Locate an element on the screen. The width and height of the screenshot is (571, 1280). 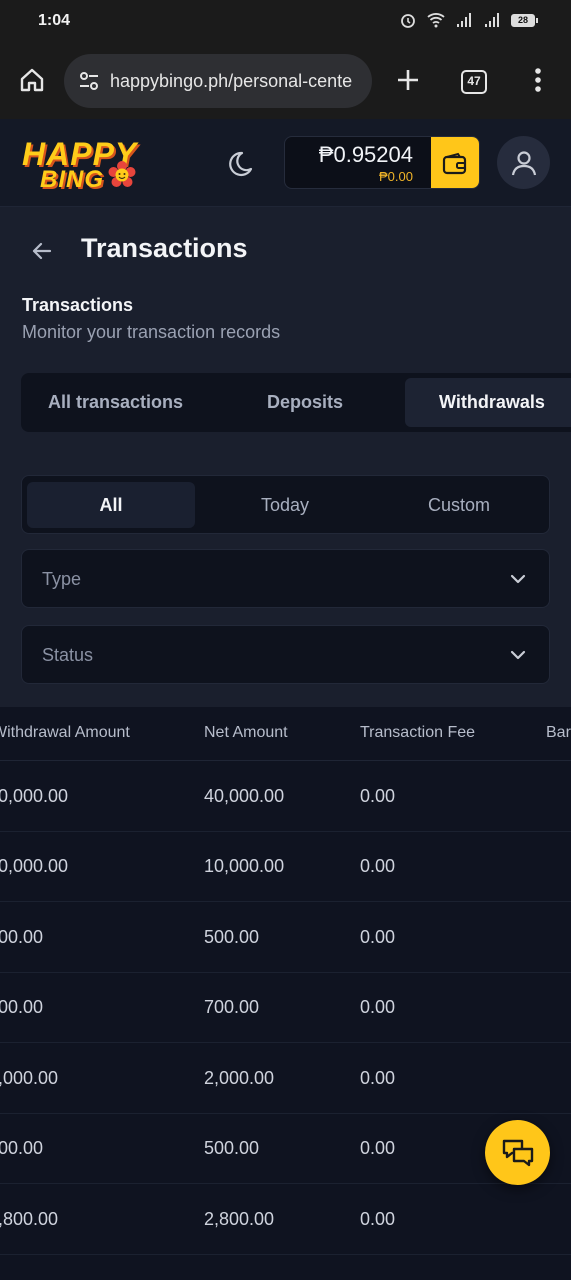
cell-net-amount: 40,000.00 is located at coordinates (244, 796).